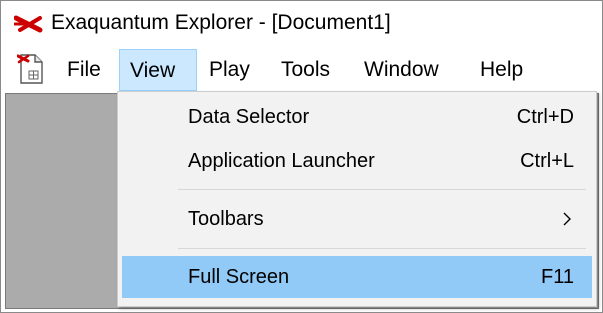 This screenshot has height=313, width=603. I want to click on menu-window: Window, so click(401, 70).